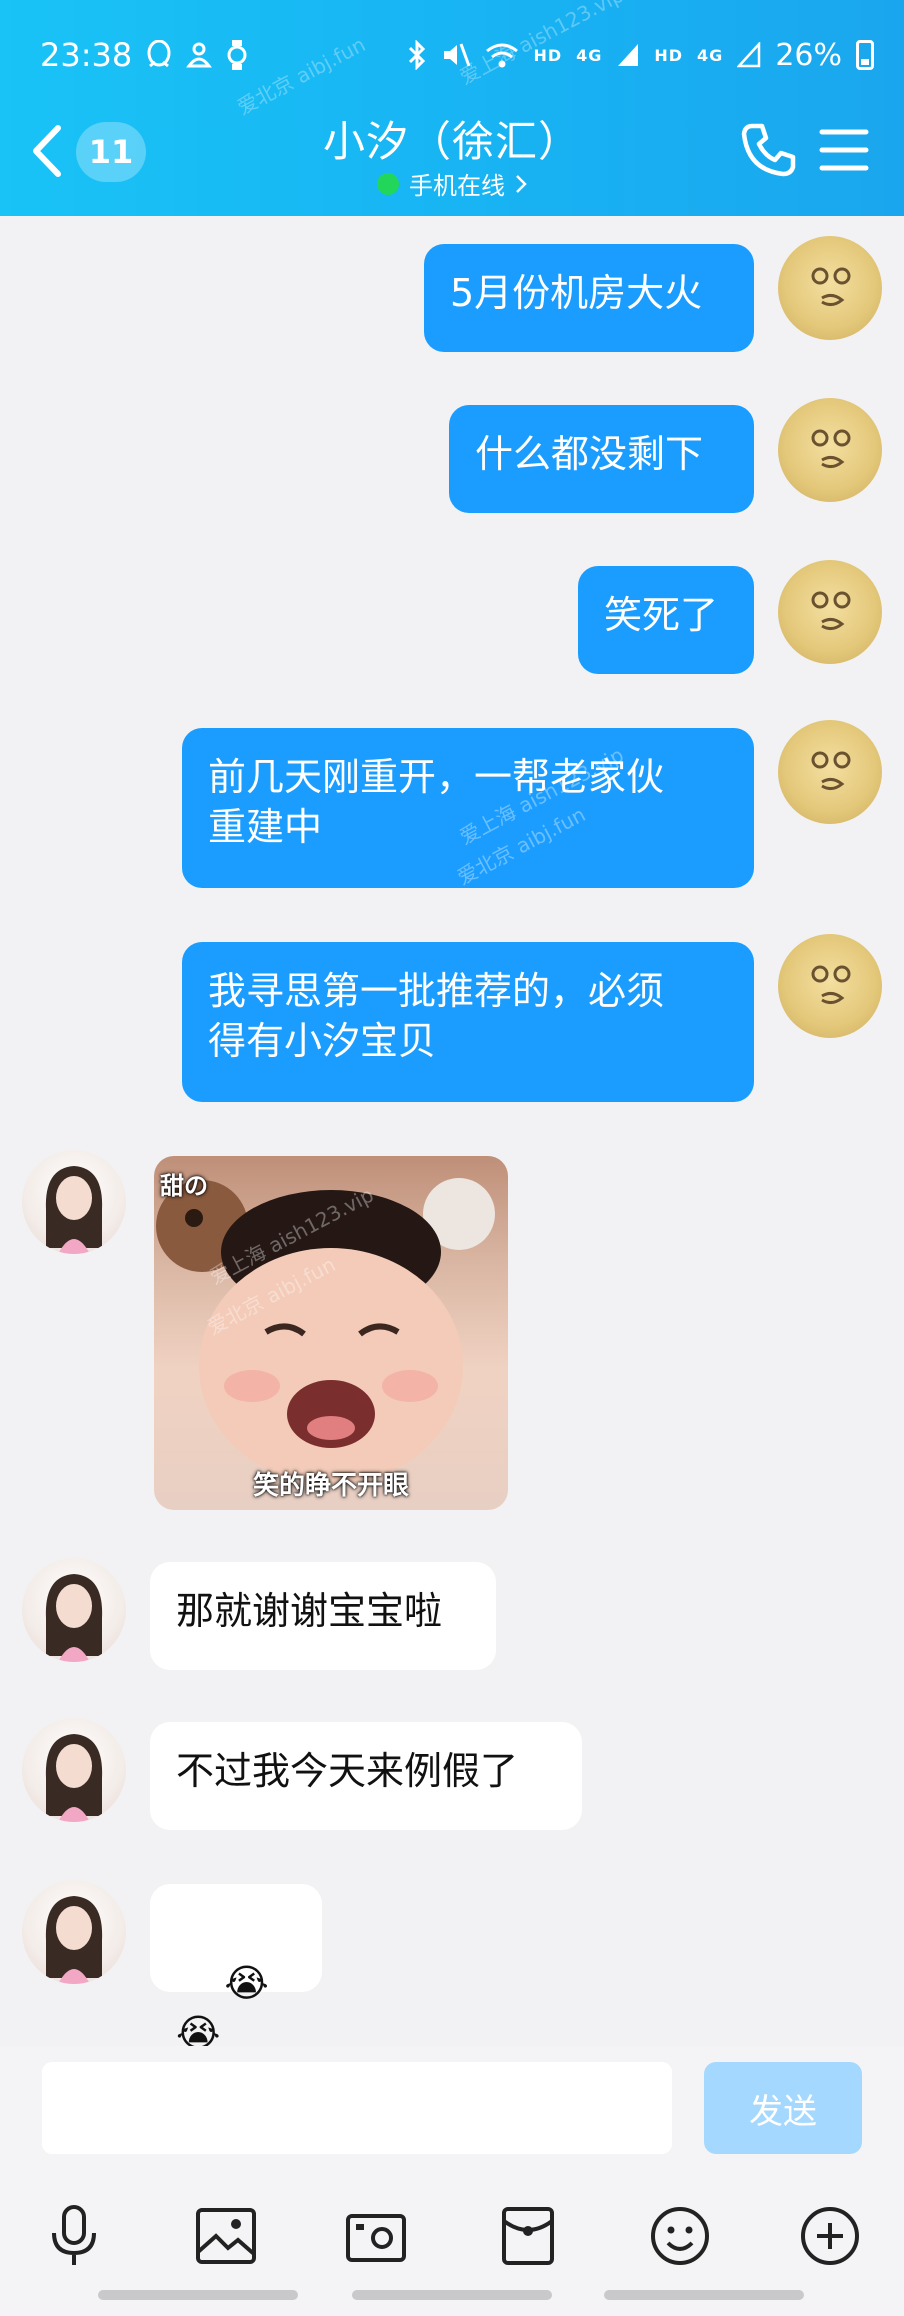  Describe the element at coordinates (666, 620) in the screenshot. I see `message-bubble: 笑死了` at that location.